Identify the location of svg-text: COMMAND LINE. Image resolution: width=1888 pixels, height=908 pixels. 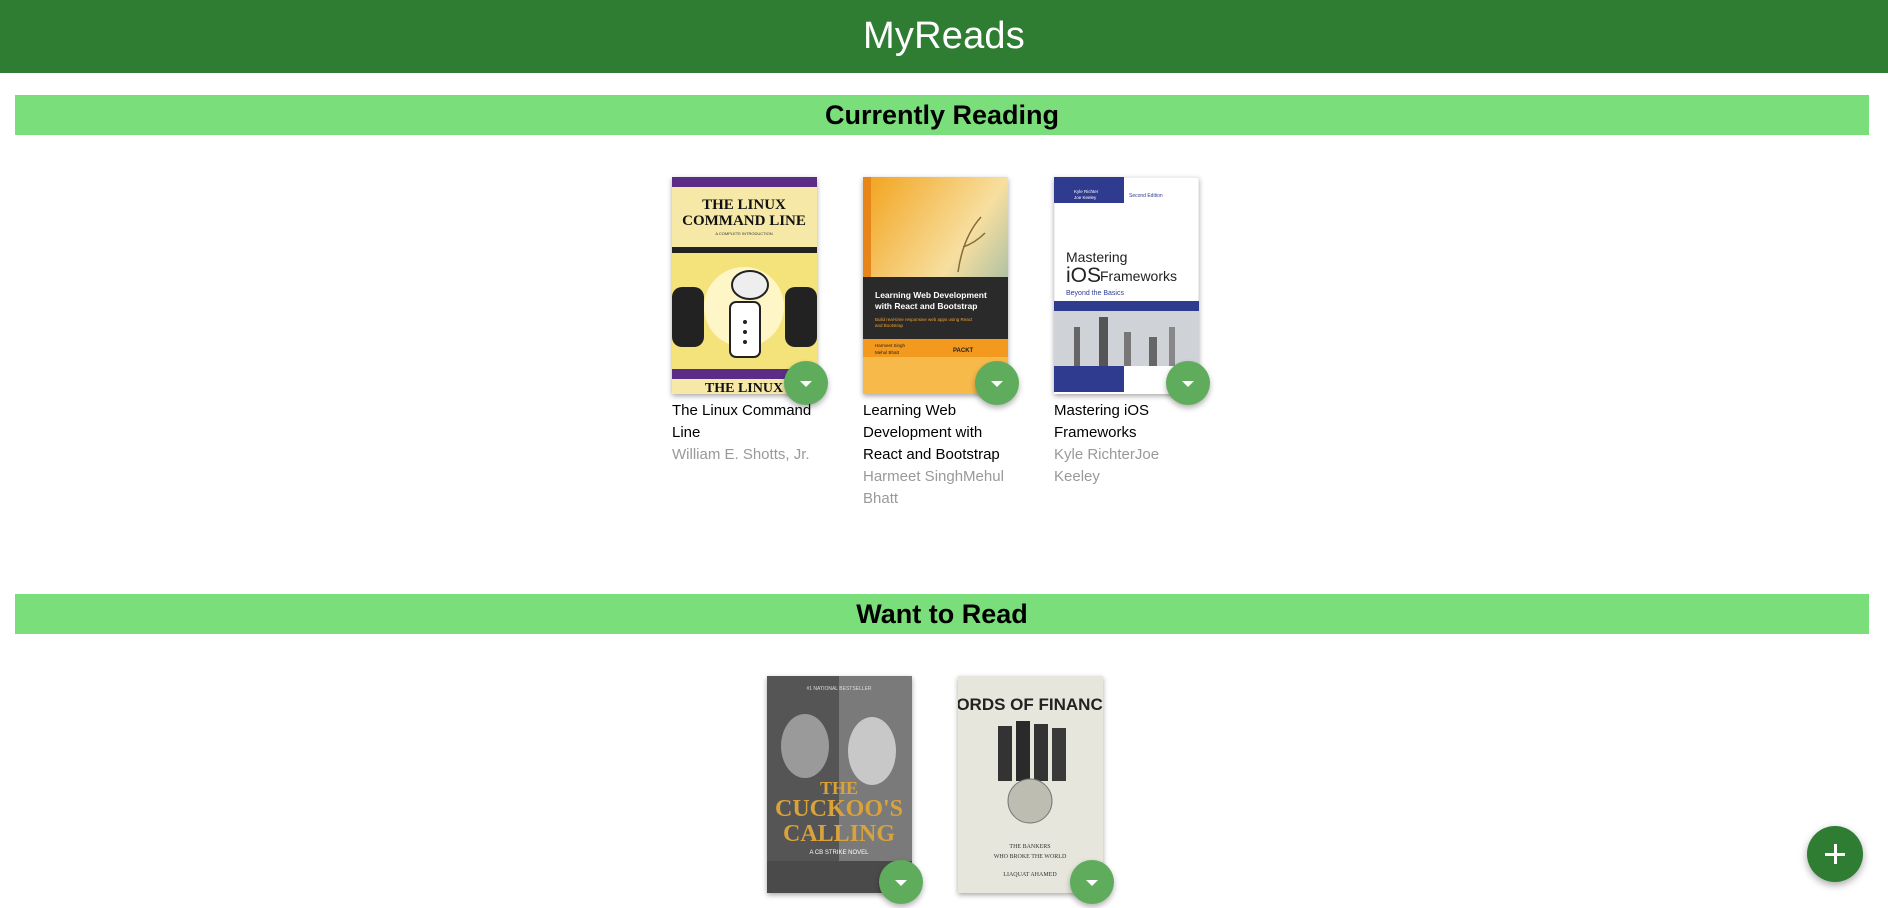
(744, 221).